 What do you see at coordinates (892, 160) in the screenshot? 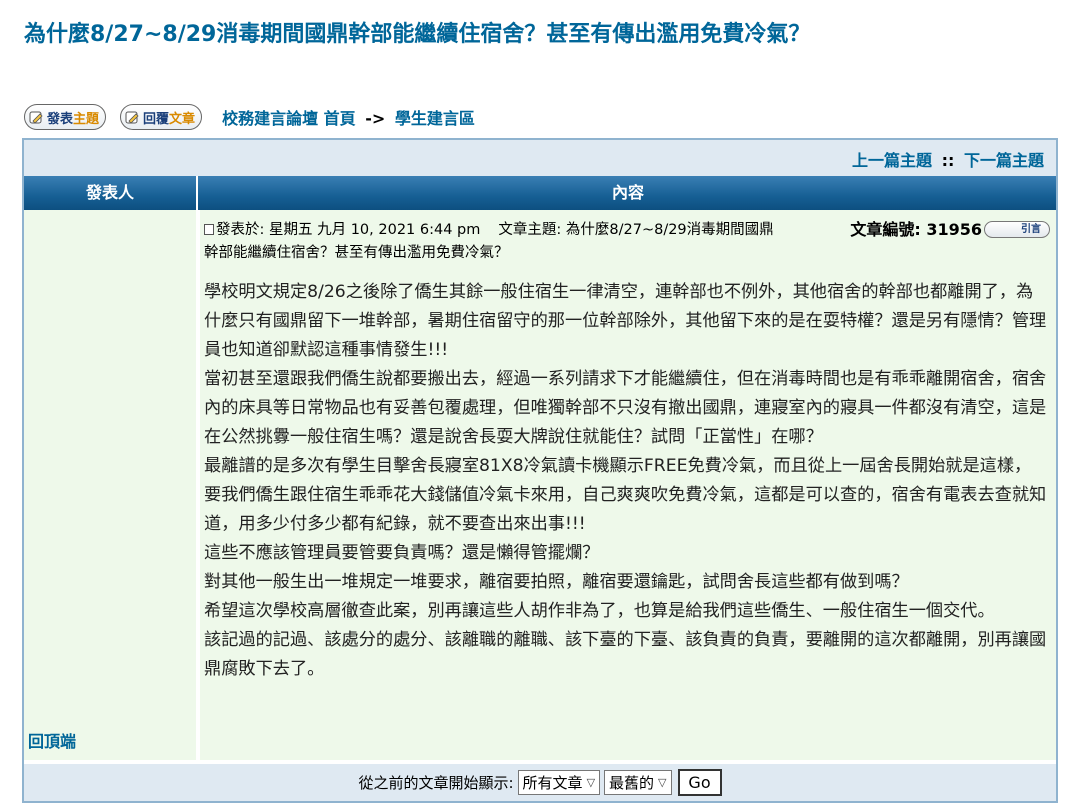
I see `prev-topic-link: 上一篇主題` at bounding box center [892, 160].